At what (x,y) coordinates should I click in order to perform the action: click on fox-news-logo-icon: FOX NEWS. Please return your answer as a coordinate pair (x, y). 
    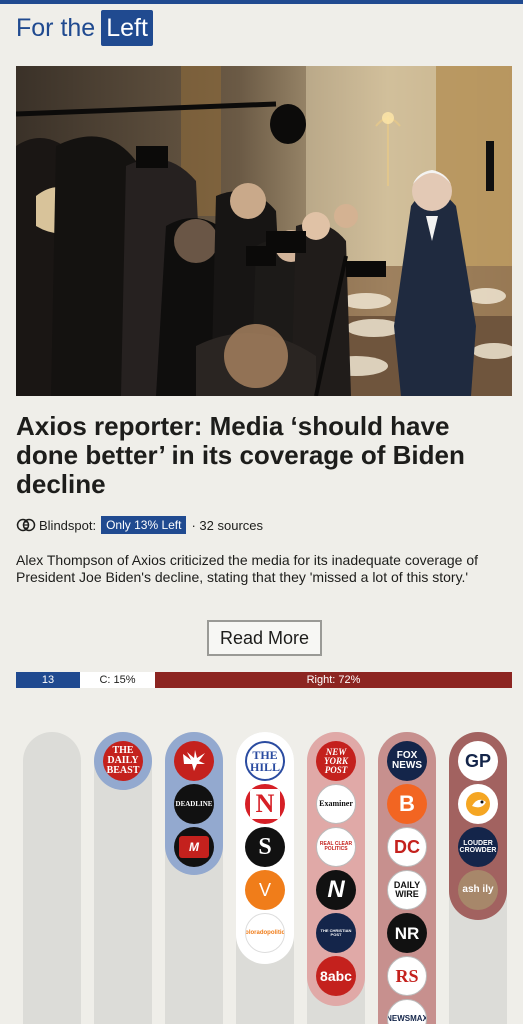
    Looking at the image, I should click on (407, 761).